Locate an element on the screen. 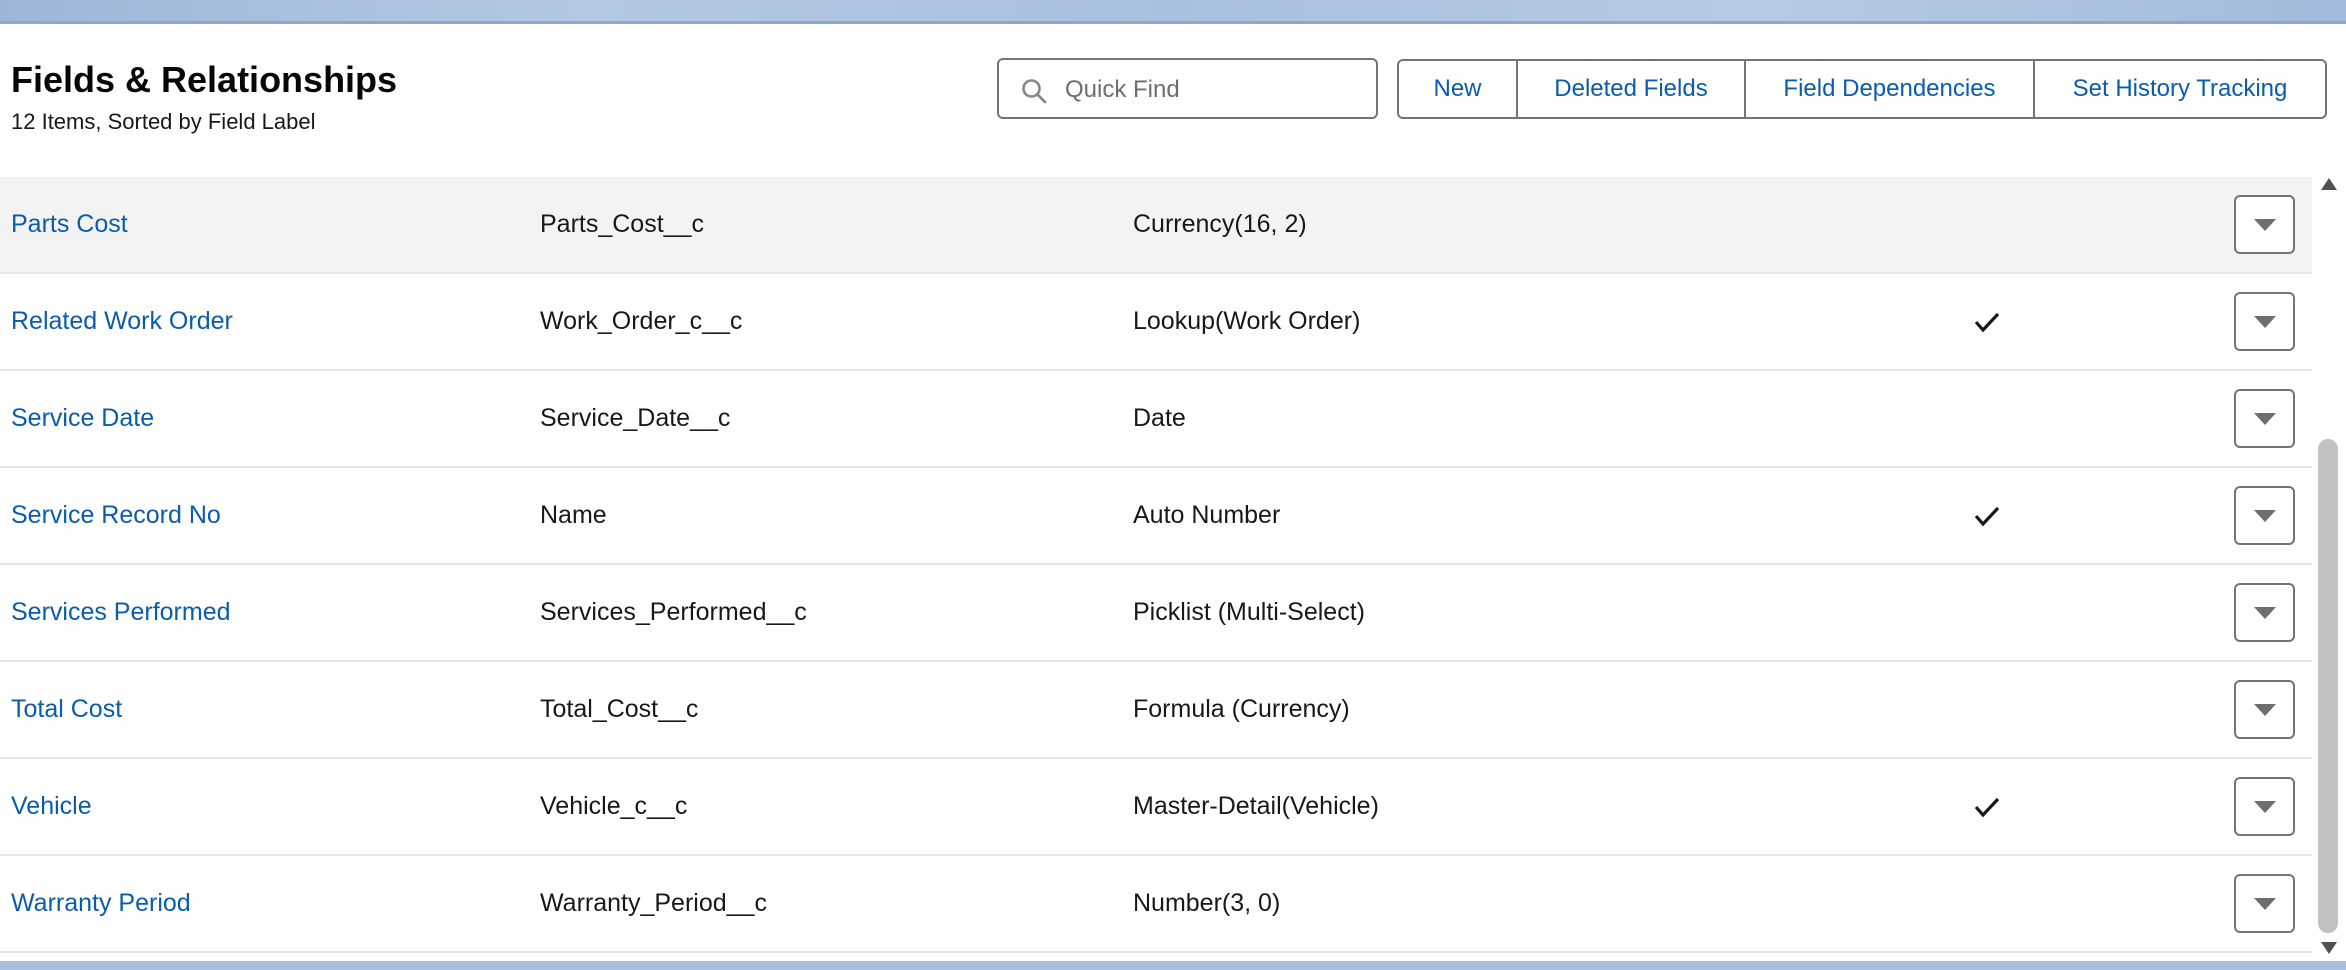  field-api-name: Service_Date__c is located at coordinates (635, 418).